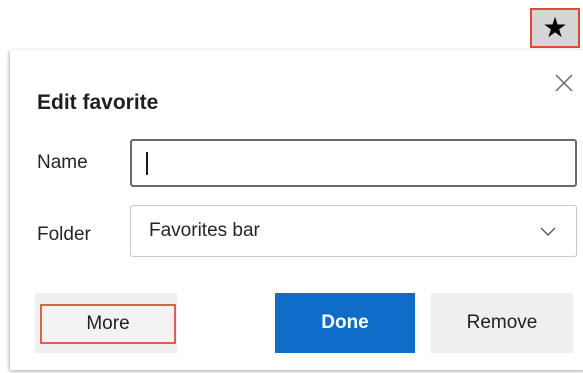 The image size is (583, 373). Describe the element at coordinates (64, 234) in the screenshot. I see `folder-label: Folder` at that location.